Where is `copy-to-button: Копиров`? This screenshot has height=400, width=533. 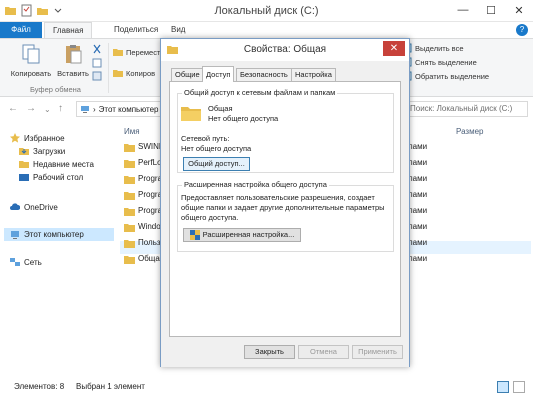
copy-to-button: Копиров is located at coordinates (134, 73).